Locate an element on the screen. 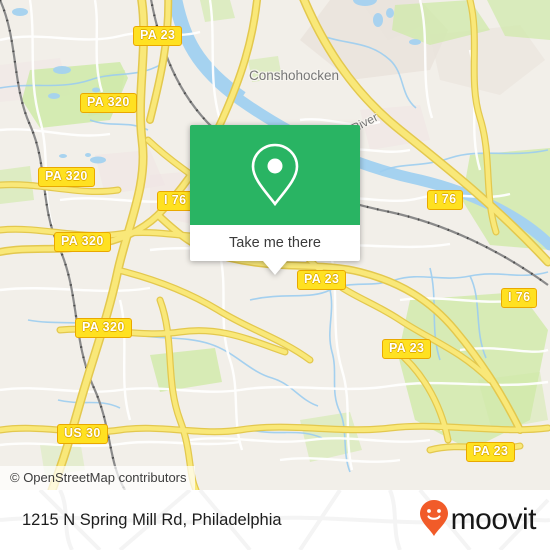  location-popup: Take me there is located at coordinates (275, 200).